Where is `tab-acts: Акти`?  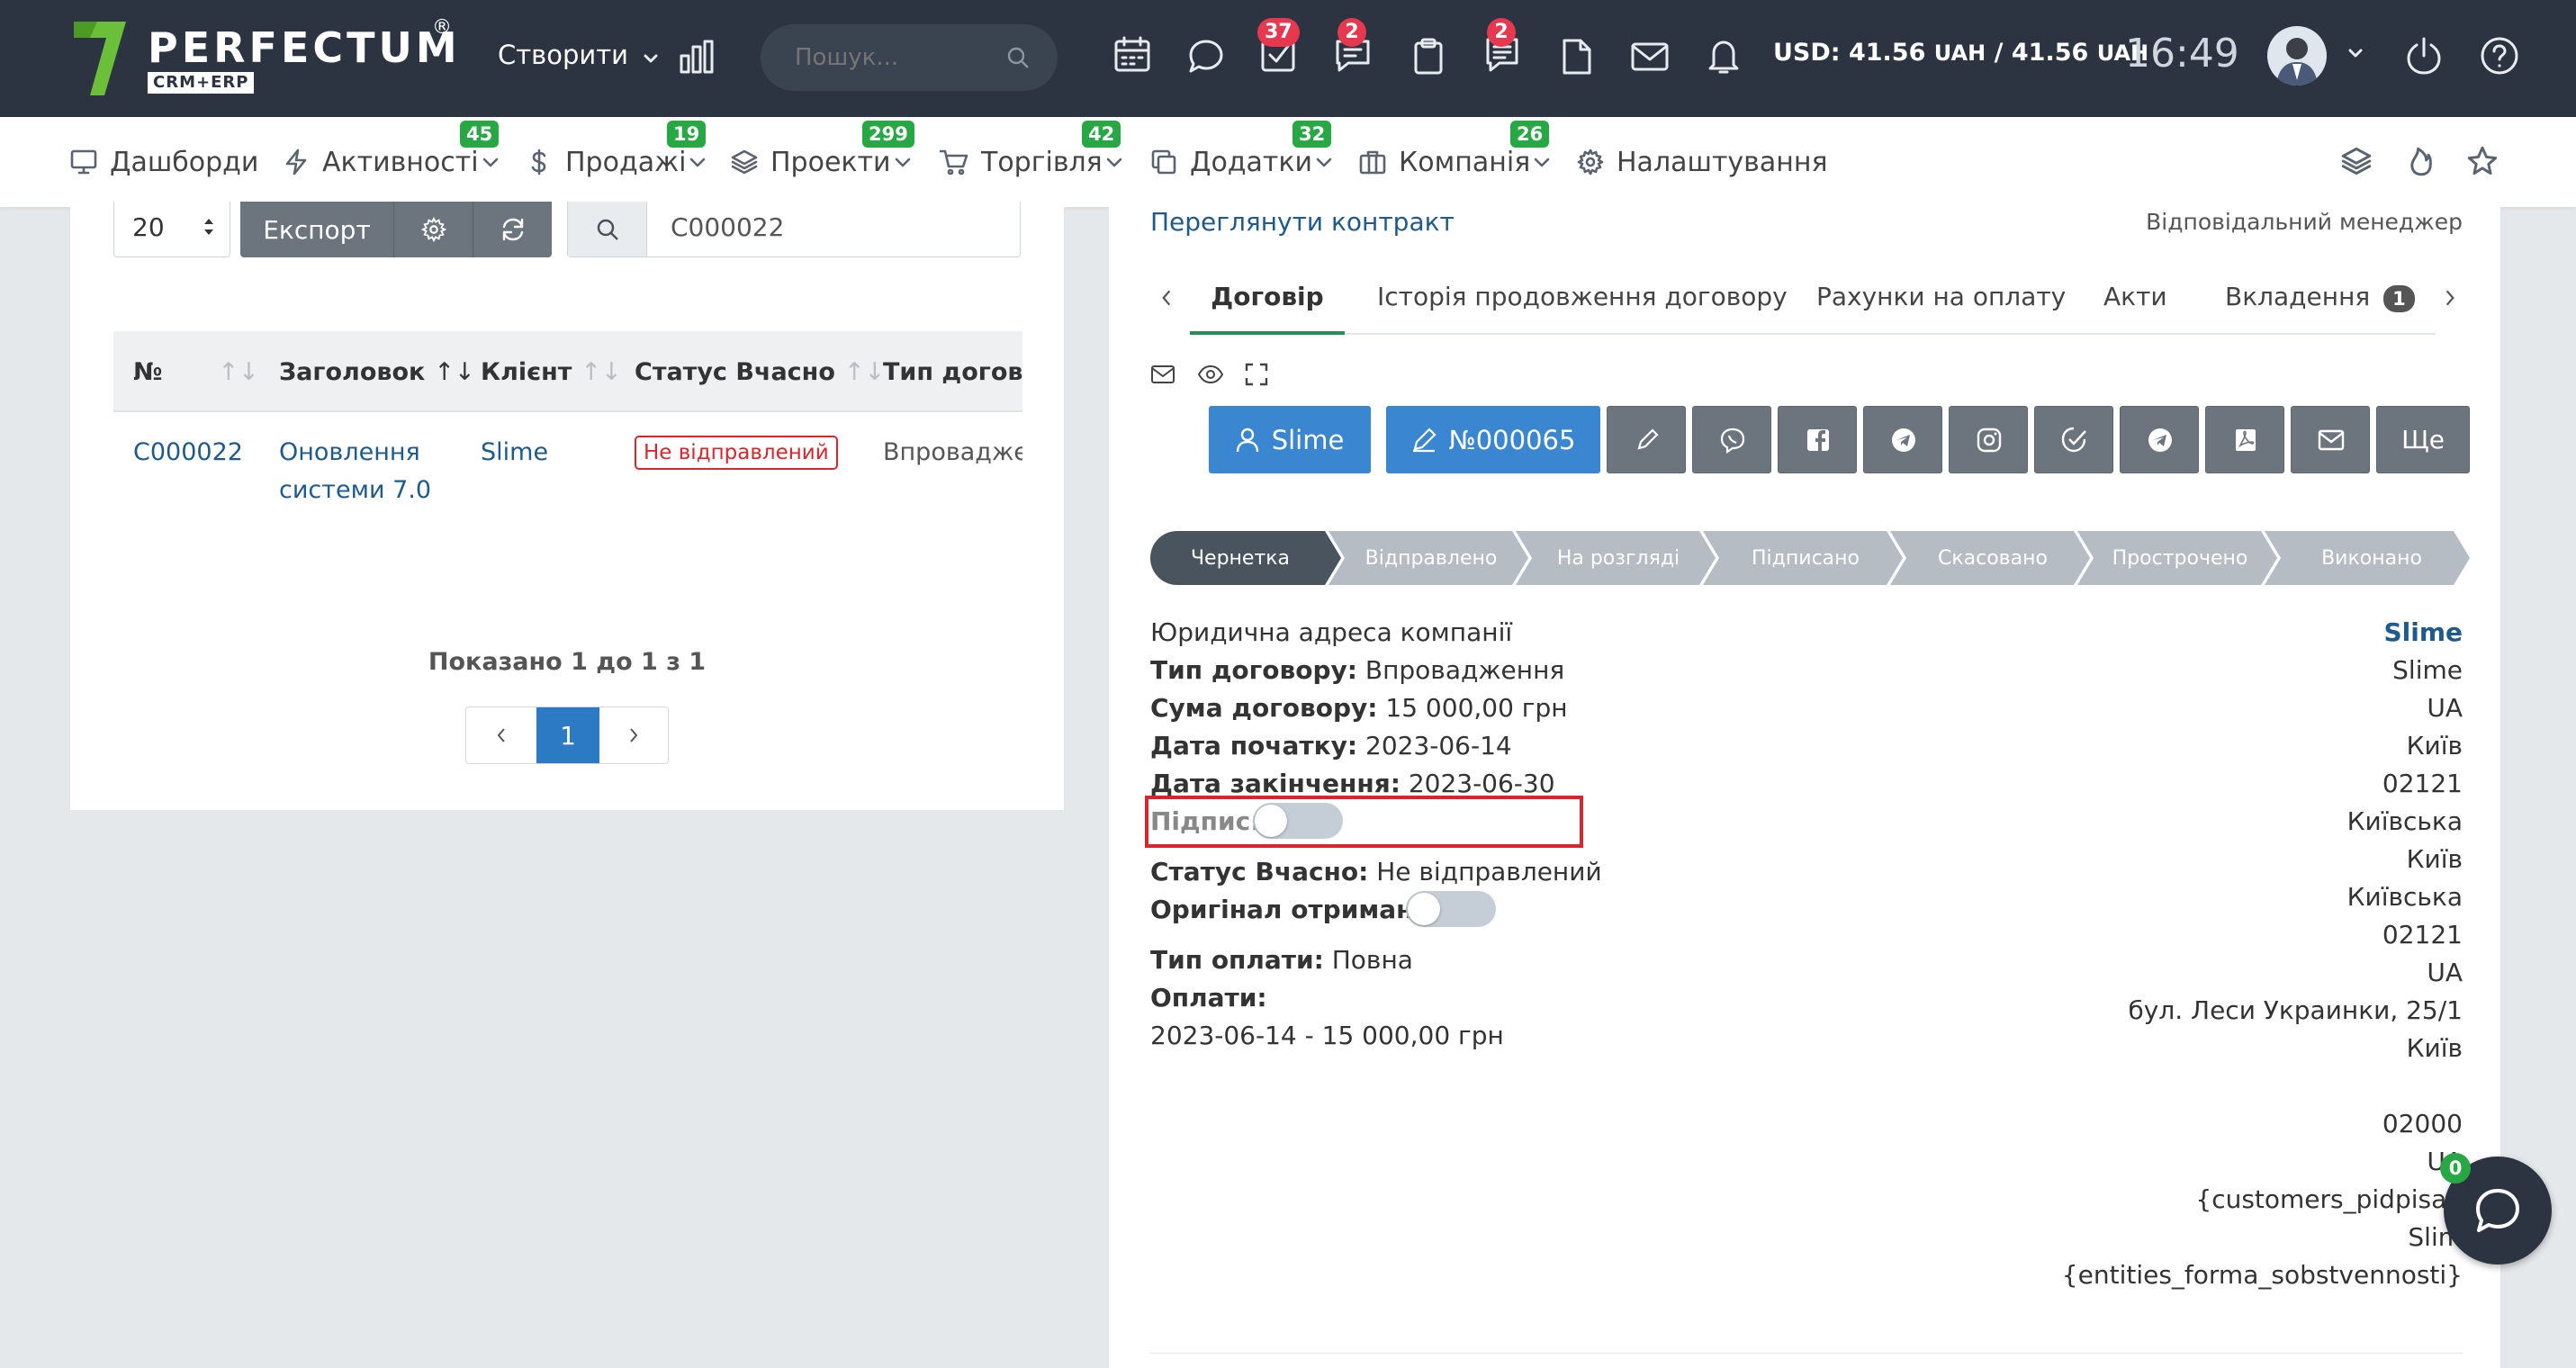
tab-acts: Акти is located at coordinates (2135, 296).